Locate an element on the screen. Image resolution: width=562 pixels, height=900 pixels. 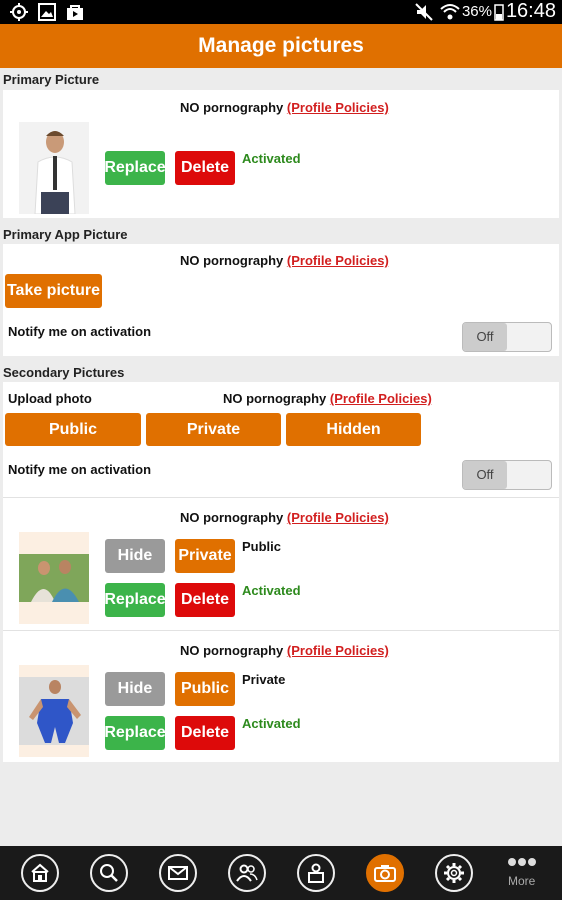
people-icon is located at coordinates (247, 873).